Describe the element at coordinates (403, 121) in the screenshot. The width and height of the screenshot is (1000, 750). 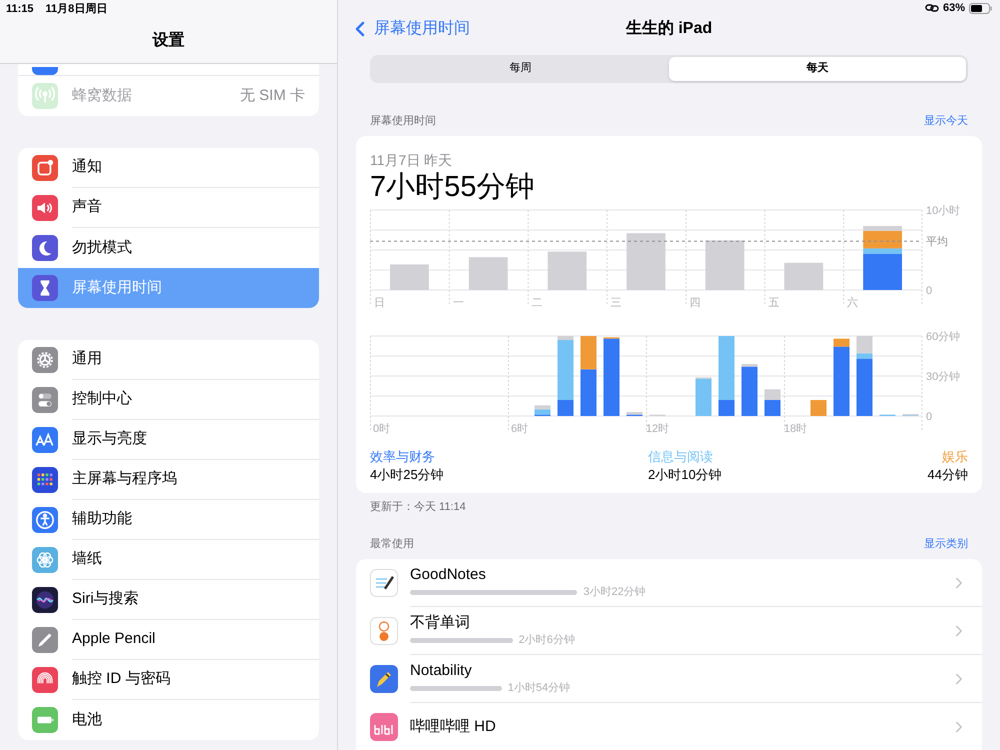
I see `section-header: 屏幕使用时间` at that location.